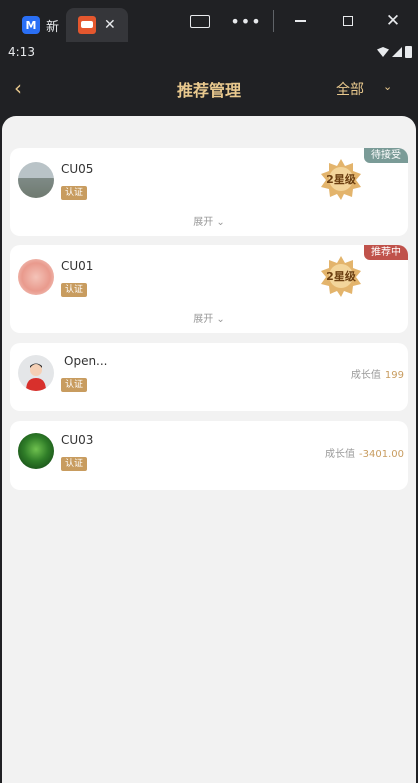 The height and width of the screenshot is (783, 418). Describe the element at coordinates (77, 440) in the screenshot. I see `user-name: CU03` at that location.